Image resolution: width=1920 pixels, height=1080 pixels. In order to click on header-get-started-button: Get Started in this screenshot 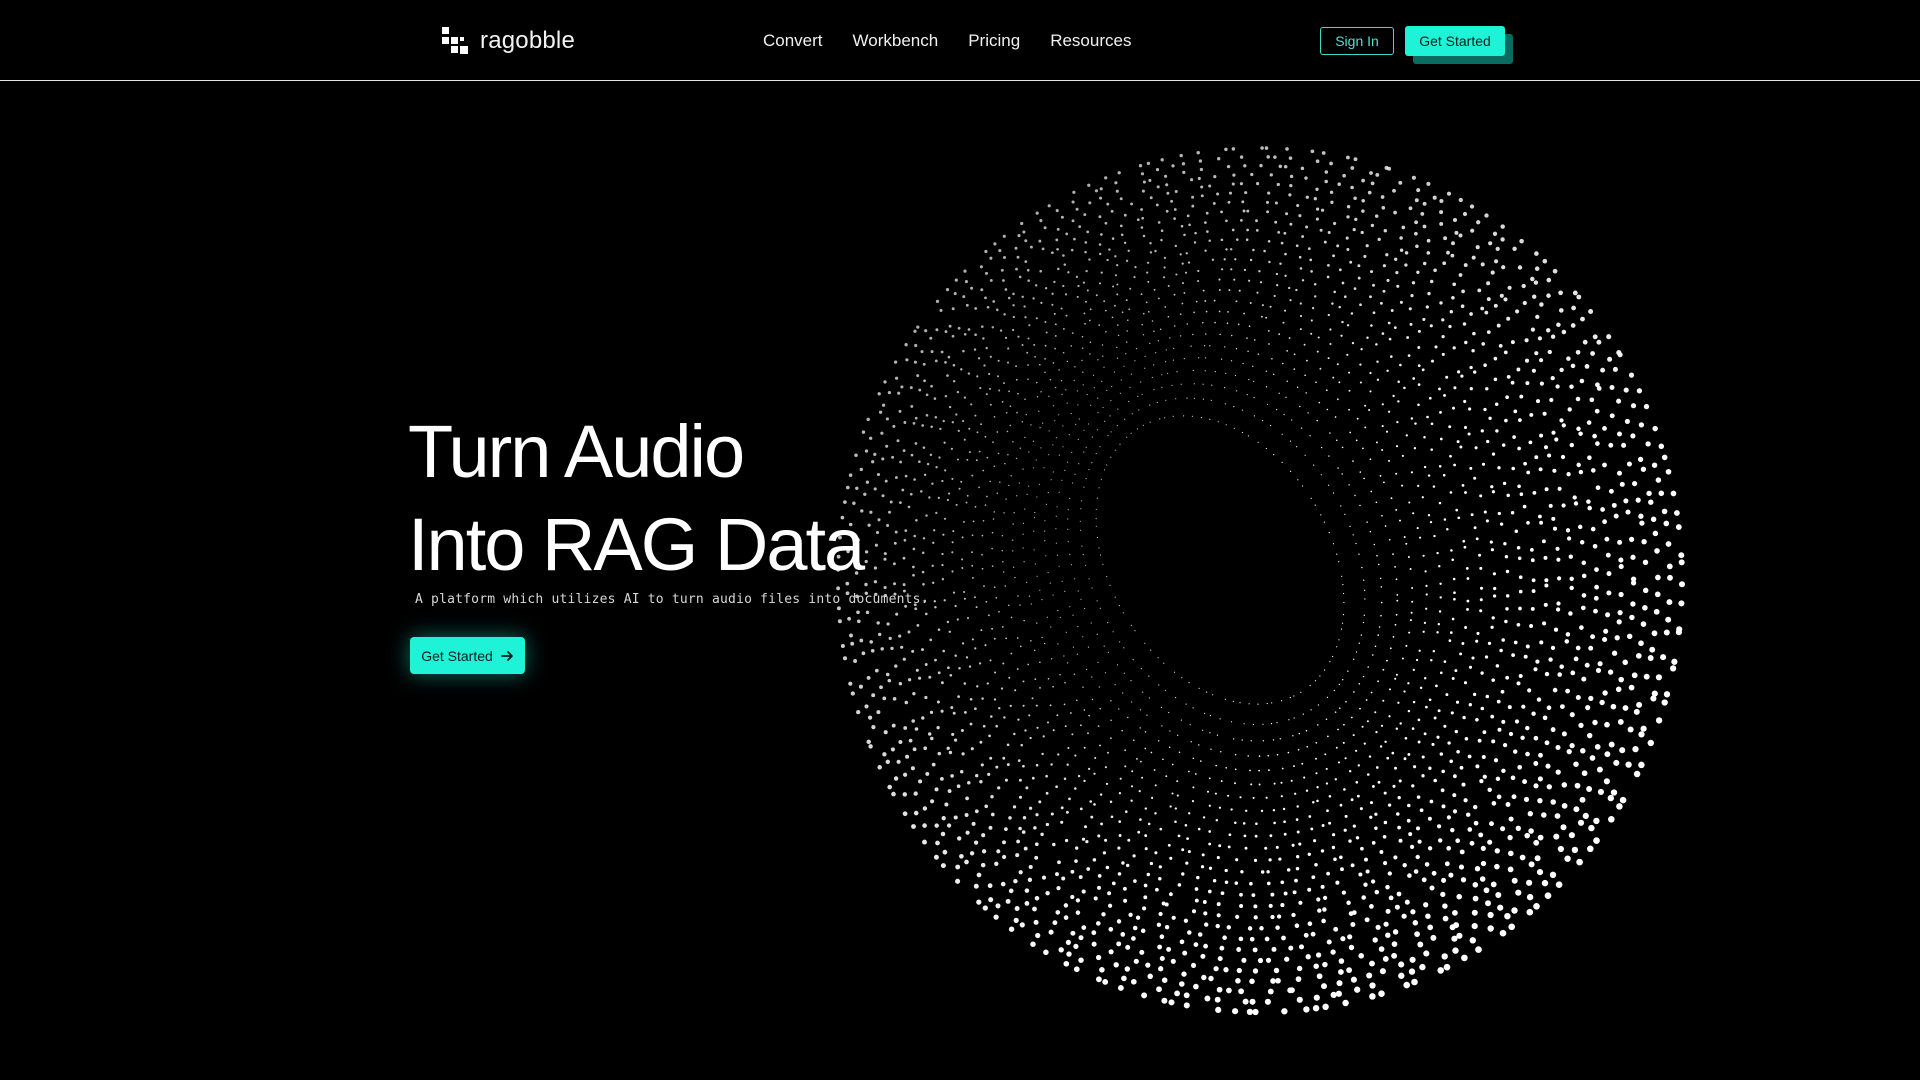, I will do `click(1455, 41)`.